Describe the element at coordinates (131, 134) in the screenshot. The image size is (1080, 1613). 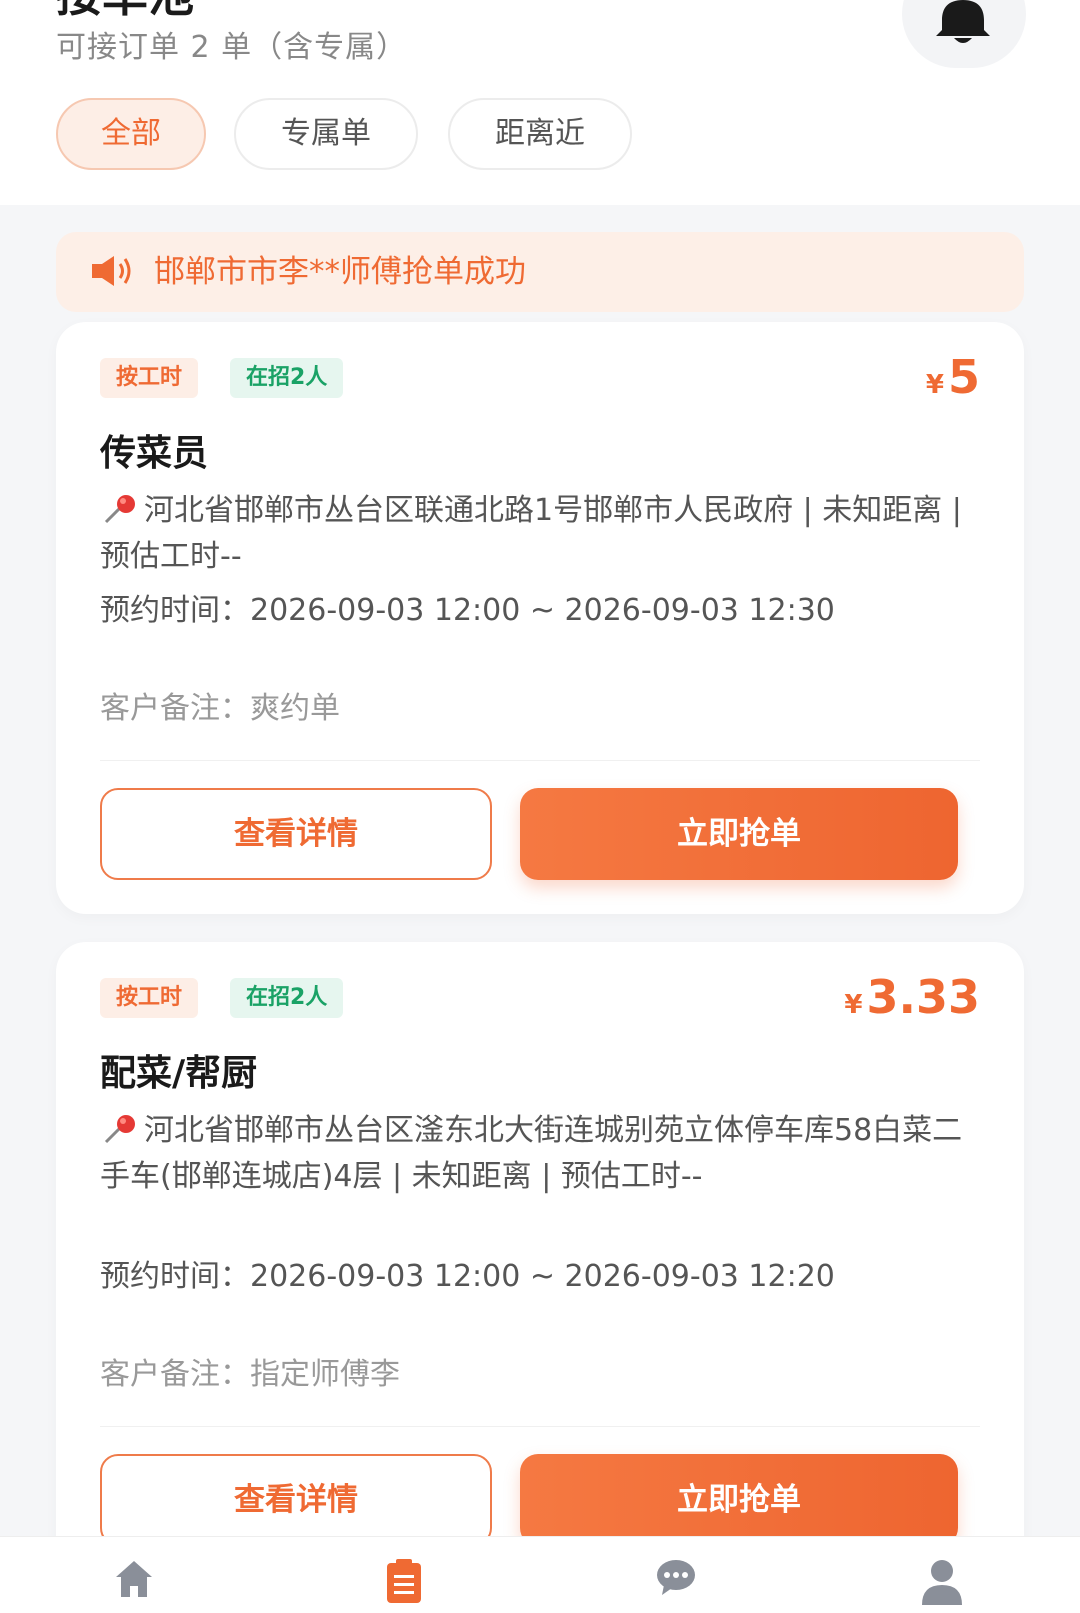
I see `filter-all: 全部` at that location.